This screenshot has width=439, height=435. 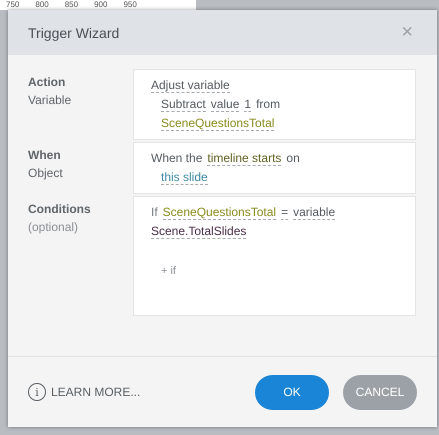 What do you see at coordinates (190, 85) in the screenshot?
I see `option-link: Adjust variable` at bounding box center [190, 85].